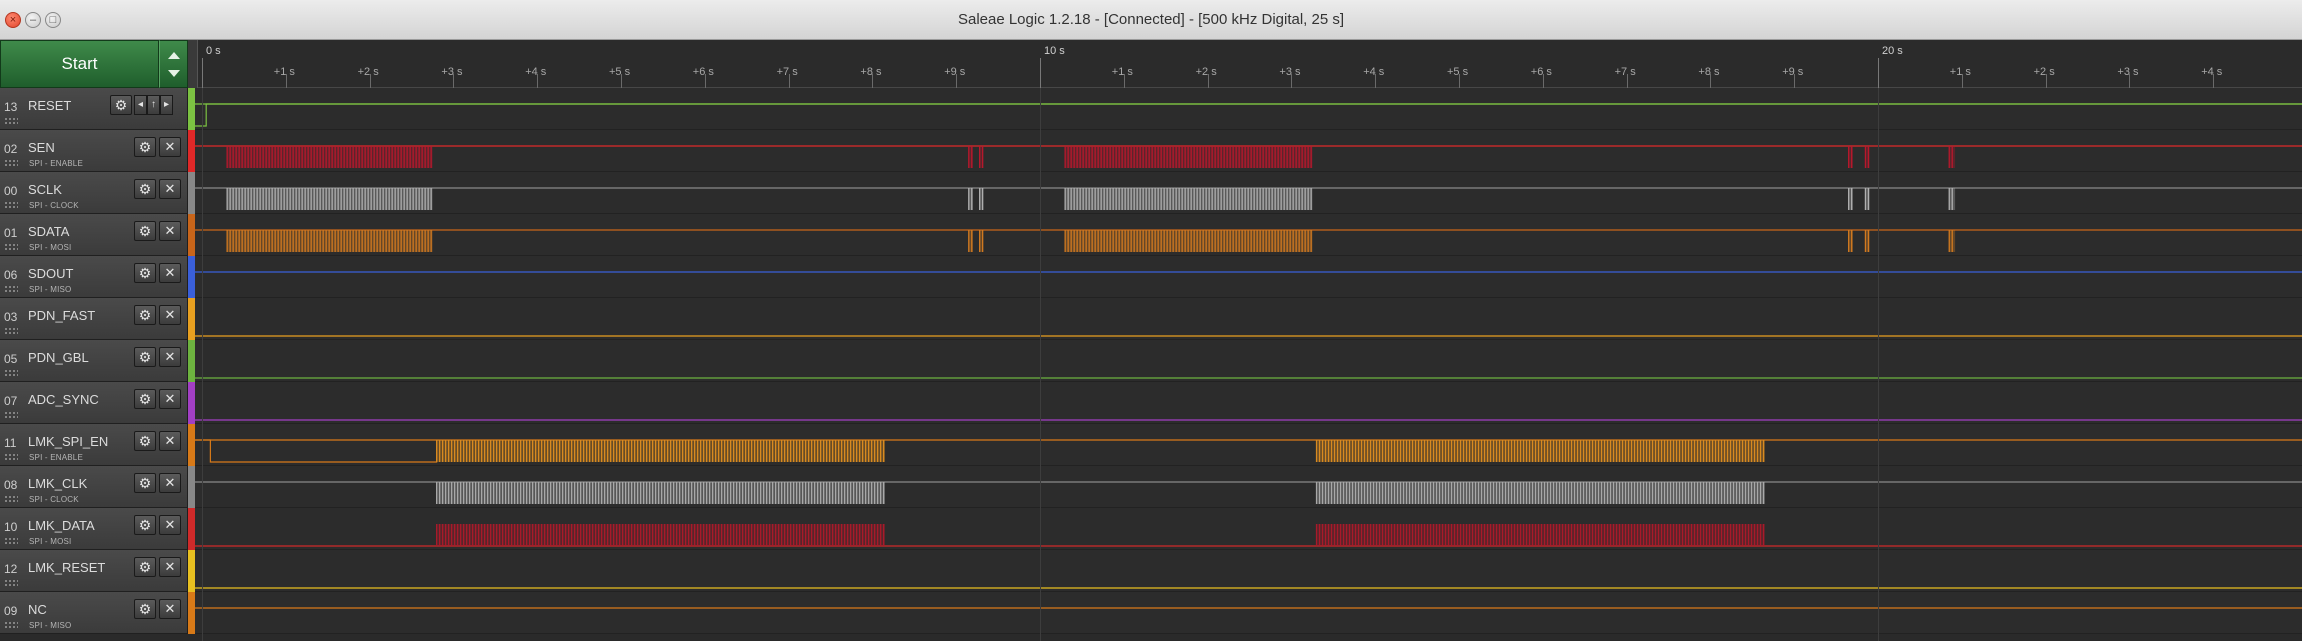 The width and height of the screenshot is (2302, 641). I want to click on channel-label-panel: 02 SEN SPI - ENABLE ⚙ ✕, so click(94, 151).